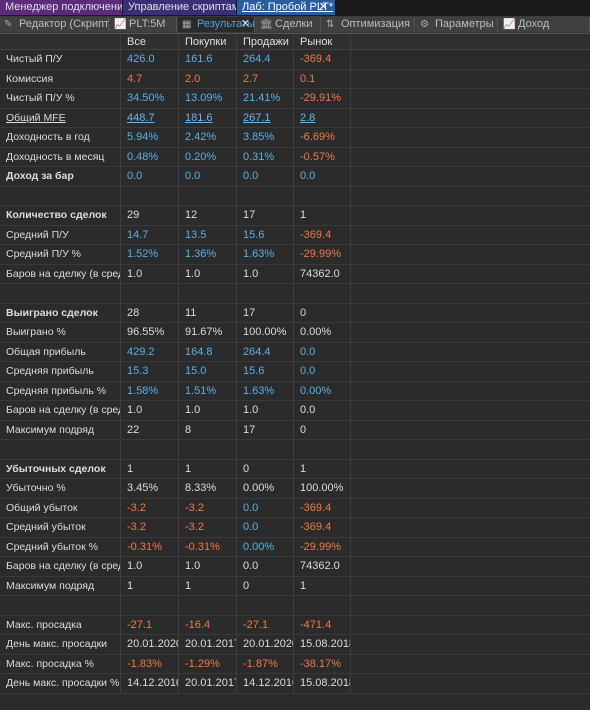 This screenshot has height=710, width=590. Describe the element at coordinates (265, 137) in the screenshot. I see `table-cell: 3.85%` at that location.